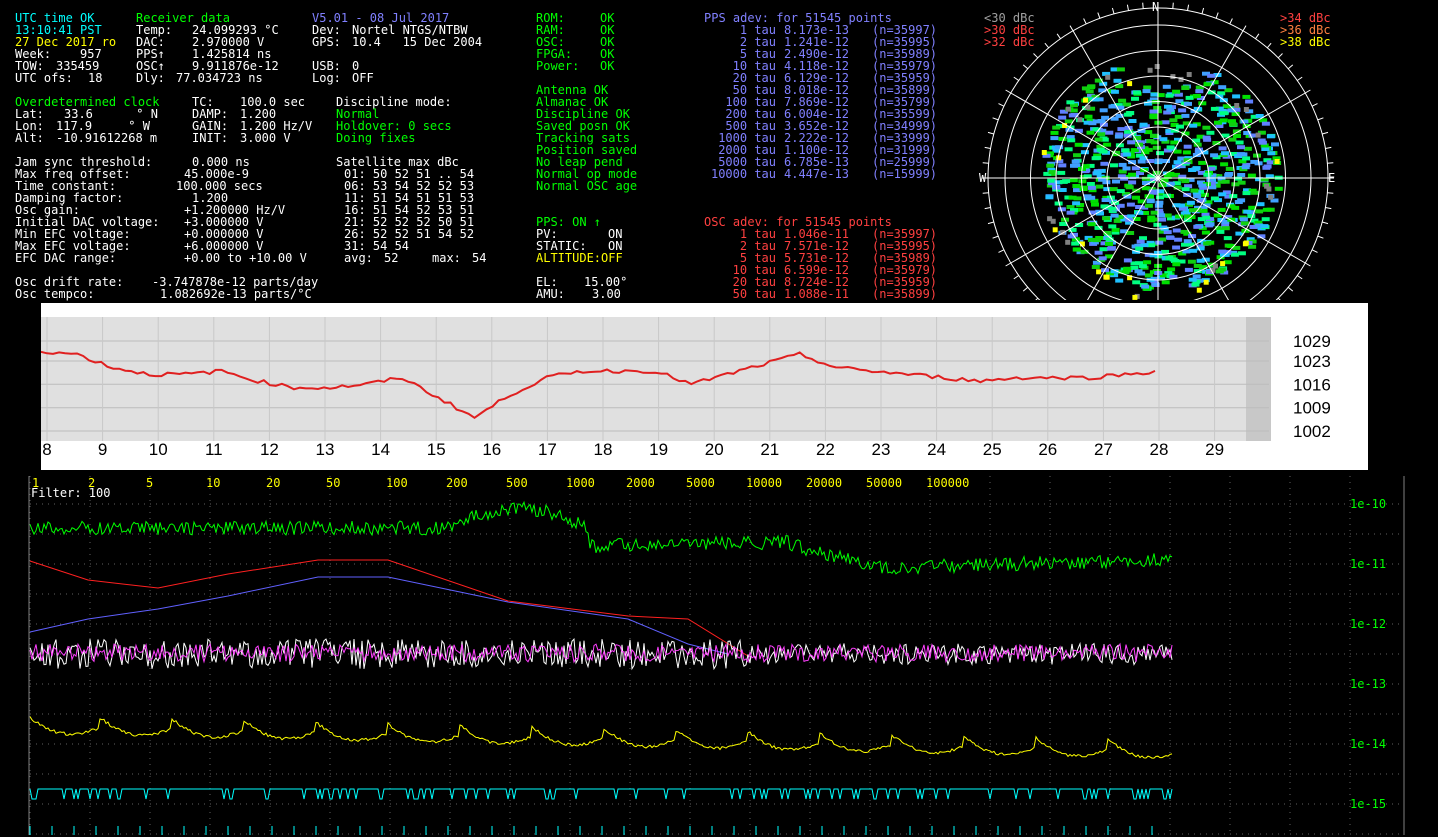  Describe the element at coordinates (517, 483) in the screenshot. I see `tau-label: 500` at that location.